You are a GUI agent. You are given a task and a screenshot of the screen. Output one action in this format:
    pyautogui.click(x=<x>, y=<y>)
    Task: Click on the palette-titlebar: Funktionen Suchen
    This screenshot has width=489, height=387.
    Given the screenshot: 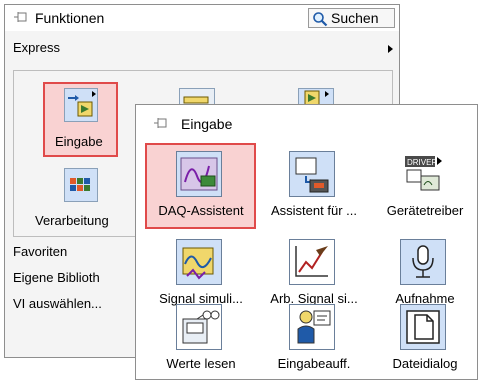 What is the action you would take?
    pyautogui.click(x=202, y=18)
    